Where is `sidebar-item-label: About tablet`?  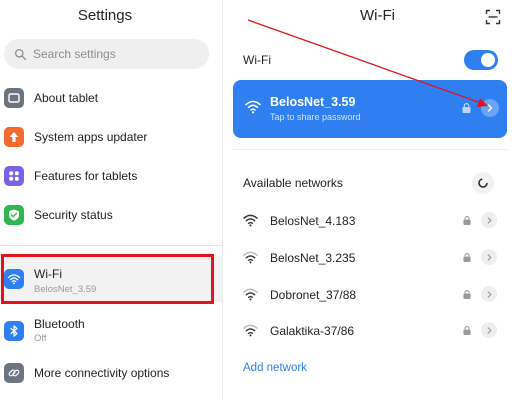 sidebar-item-label: About tablet is located at coordinates (66, 98).